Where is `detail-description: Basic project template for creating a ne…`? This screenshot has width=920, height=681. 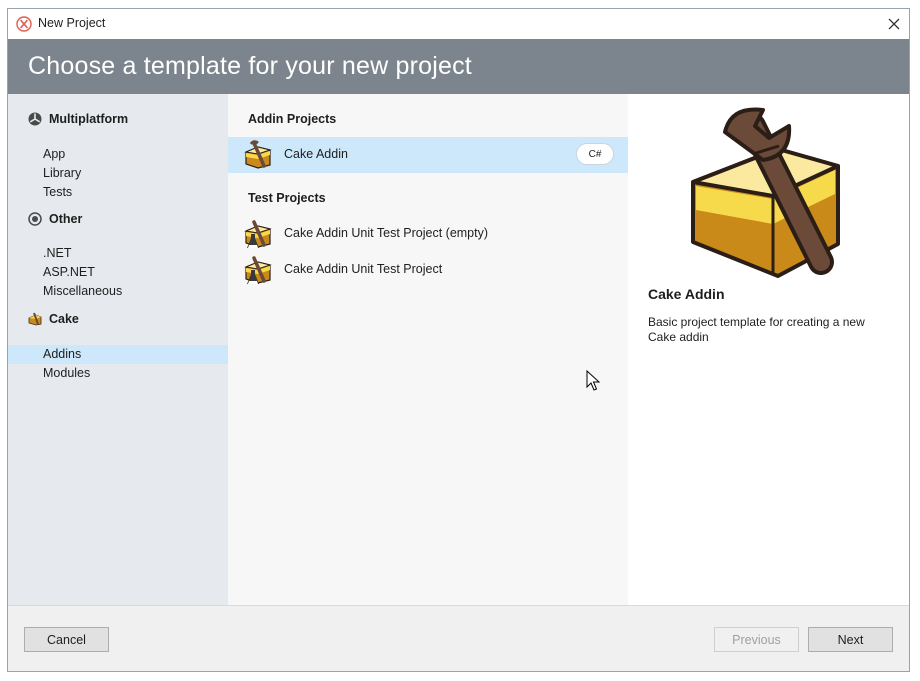 detail-description: Basic project template for creating a ne… is located at coordinates (756, 329).